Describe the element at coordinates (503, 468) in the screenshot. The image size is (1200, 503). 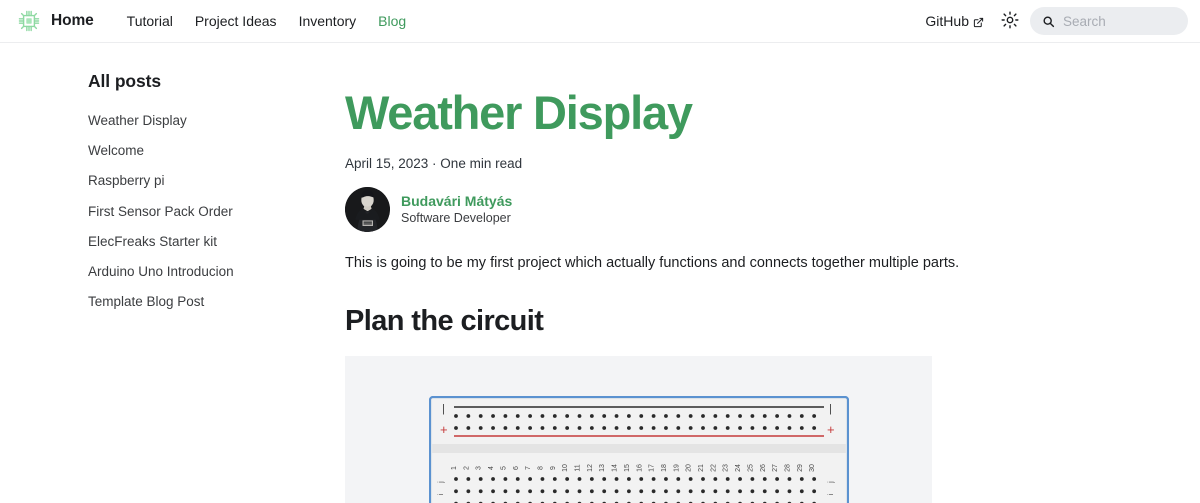
I see `svg-text: 5` at that location.